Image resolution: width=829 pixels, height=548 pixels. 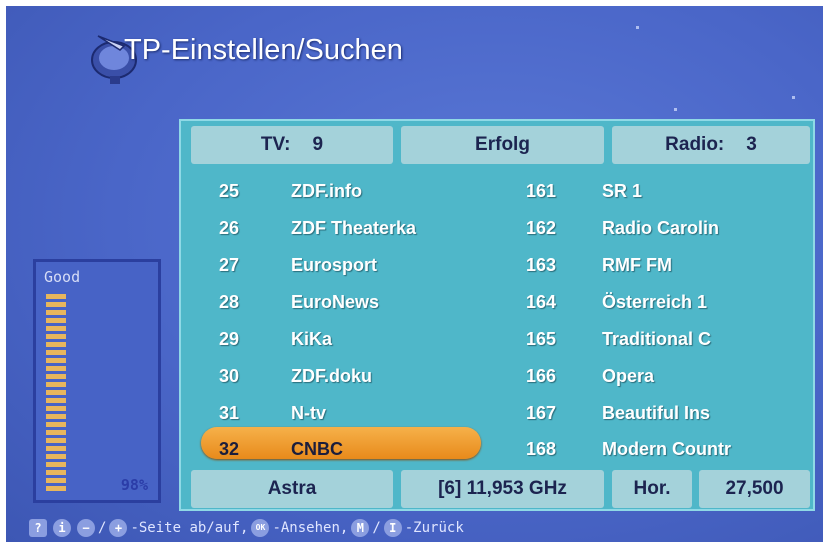 I want to click on channel-row-selected: 32 CNBC 168 Modern Countr, so click(x=497, y=450).